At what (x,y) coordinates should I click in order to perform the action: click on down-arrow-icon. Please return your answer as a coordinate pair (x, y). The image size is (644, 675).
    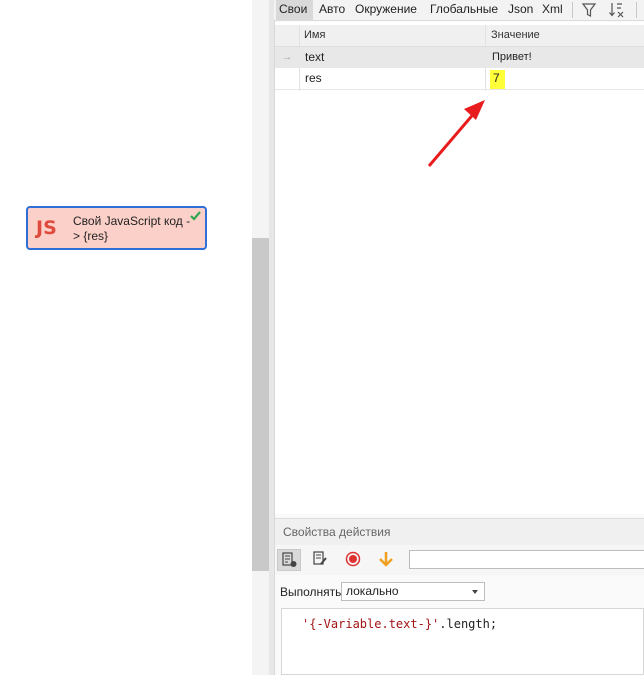
    Looking at the image, I should click on (386, 559).